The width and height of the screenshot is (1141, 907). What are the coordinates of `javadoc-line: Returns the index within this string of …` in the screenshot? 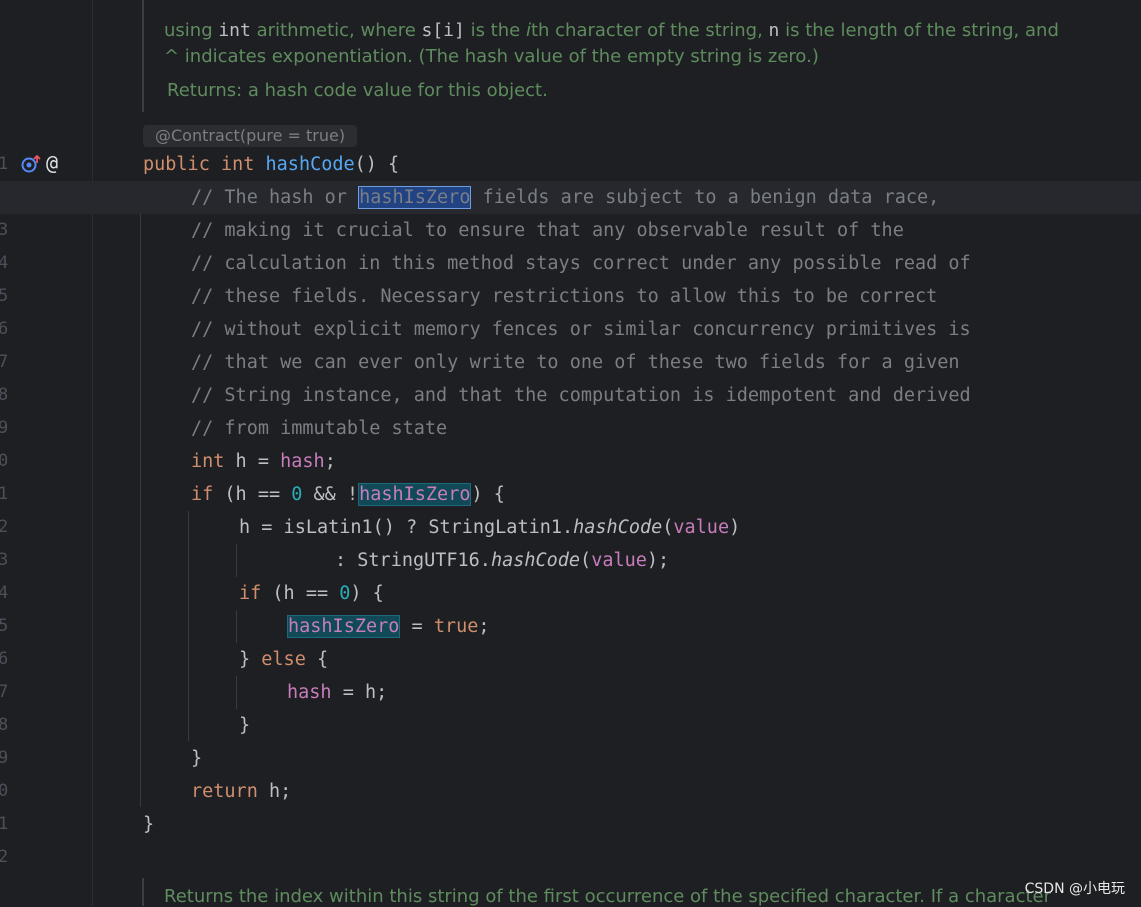 It's located at (608, 896).